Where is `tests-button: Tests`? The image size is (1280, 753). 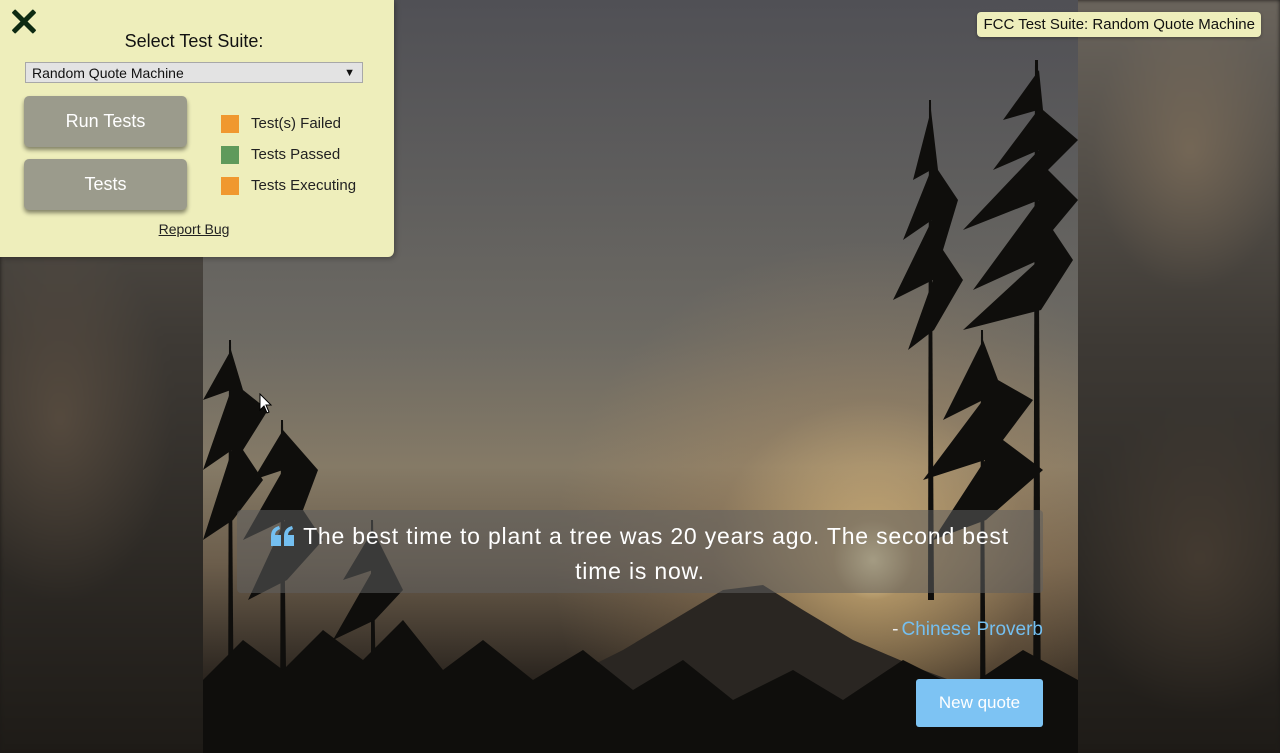 tests-button: Tests is located at coordinates (105, 184).